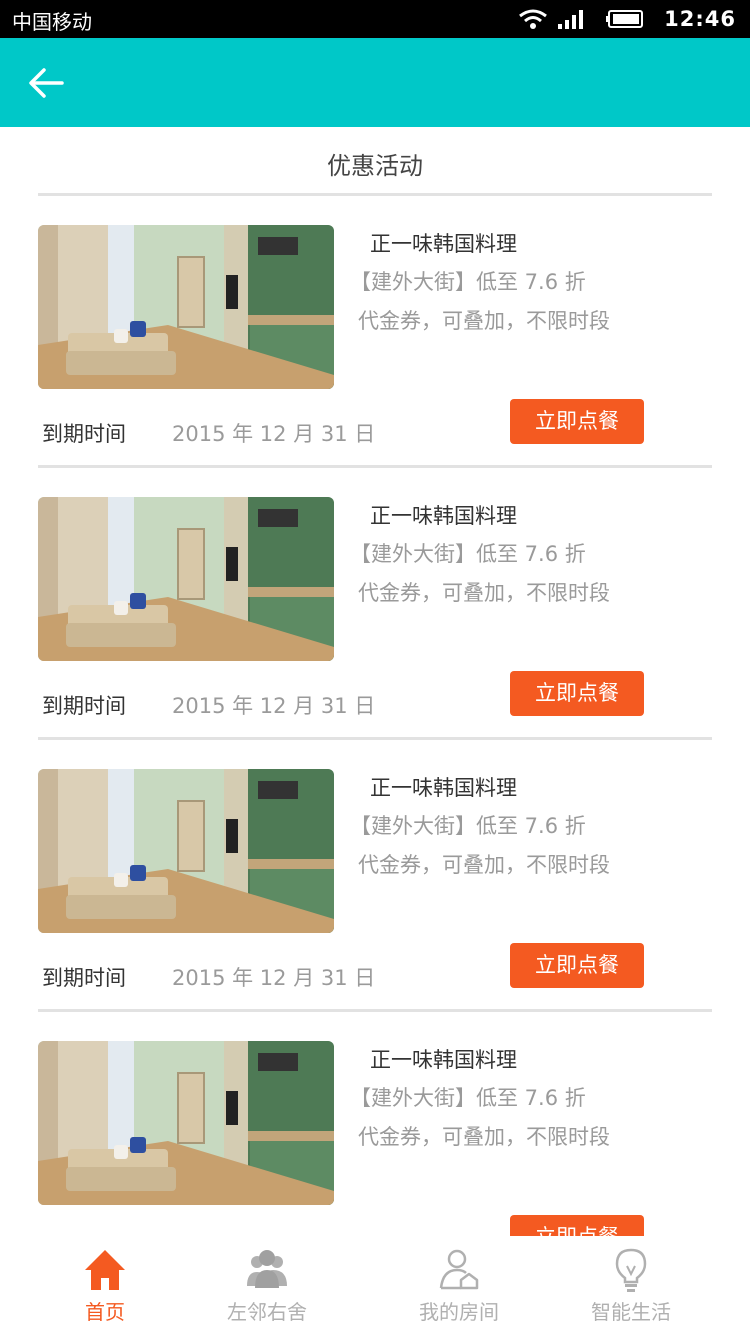 This screenshot has height=1334, width=750. I want to click on arrow-left-icon, so click(46, 83).